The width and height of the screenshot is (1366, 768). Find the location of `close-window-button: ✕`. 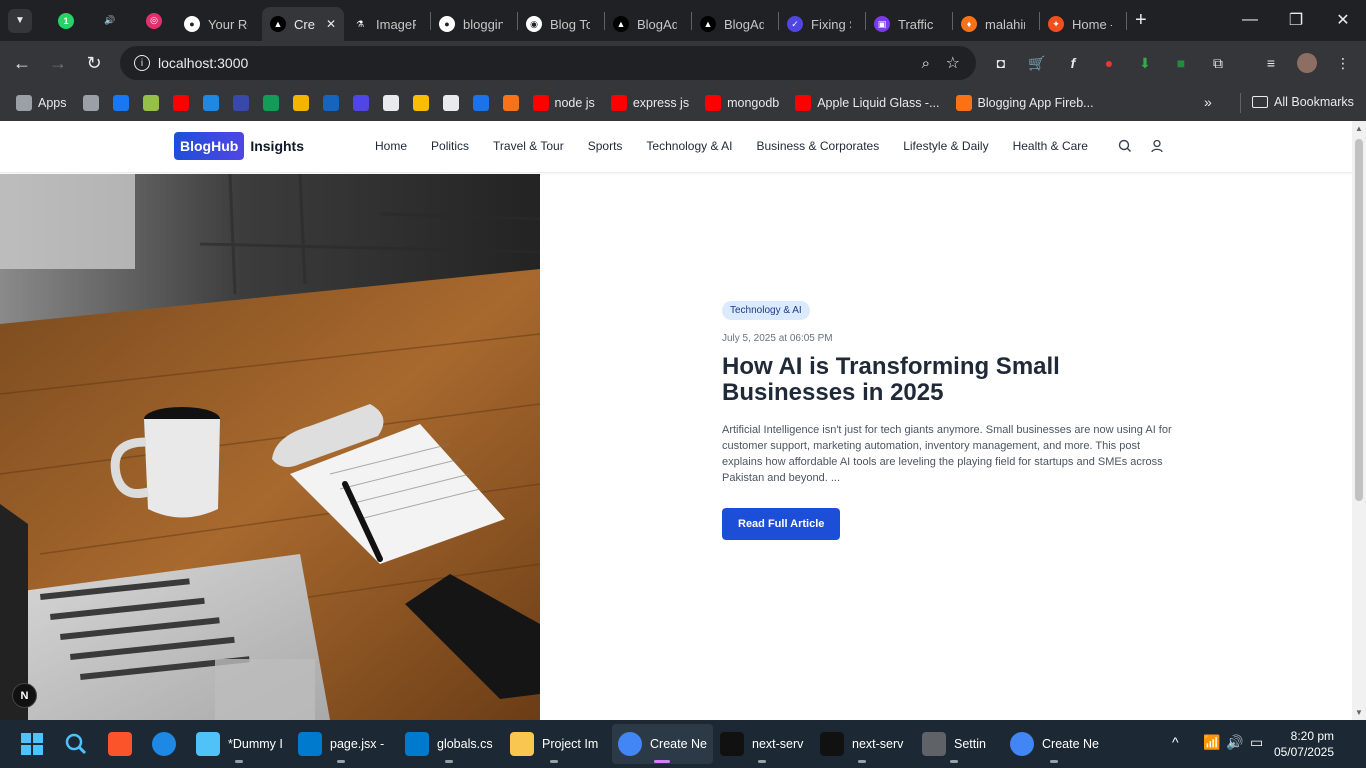

close-window-button: ✕ is located at coordinates (1343, 20).